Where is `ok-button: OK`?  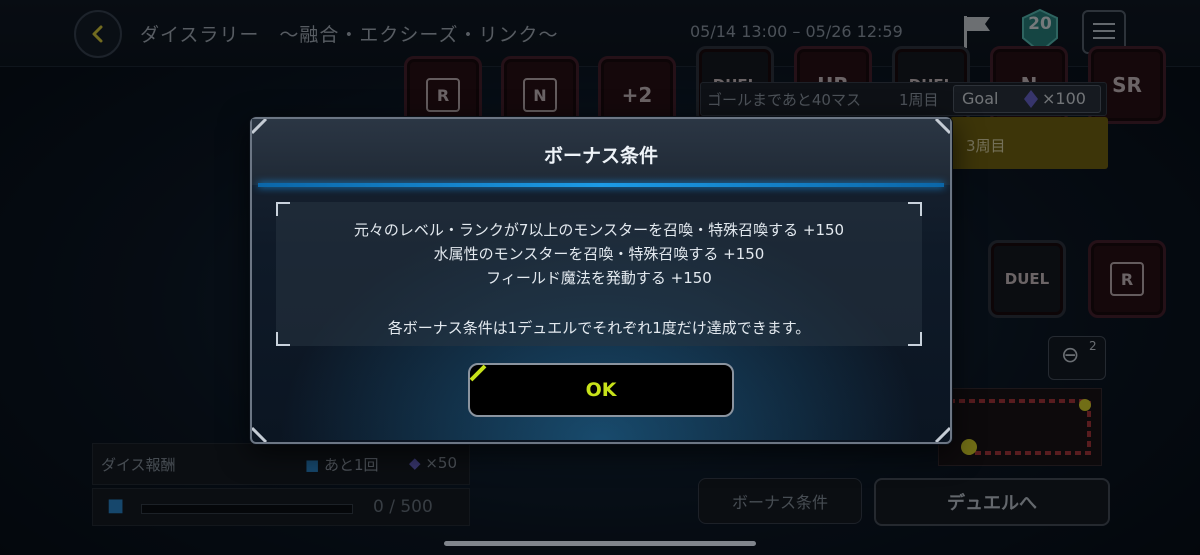 ok-button: OK is located at coordinates (601, 390).